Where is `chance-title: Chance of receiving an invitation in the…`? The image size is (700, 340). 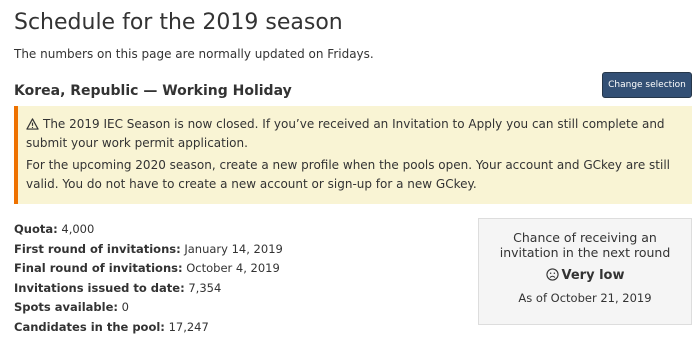
chance-title: Chance of receiving an invitation in the… is located at coordinates (585, 245).